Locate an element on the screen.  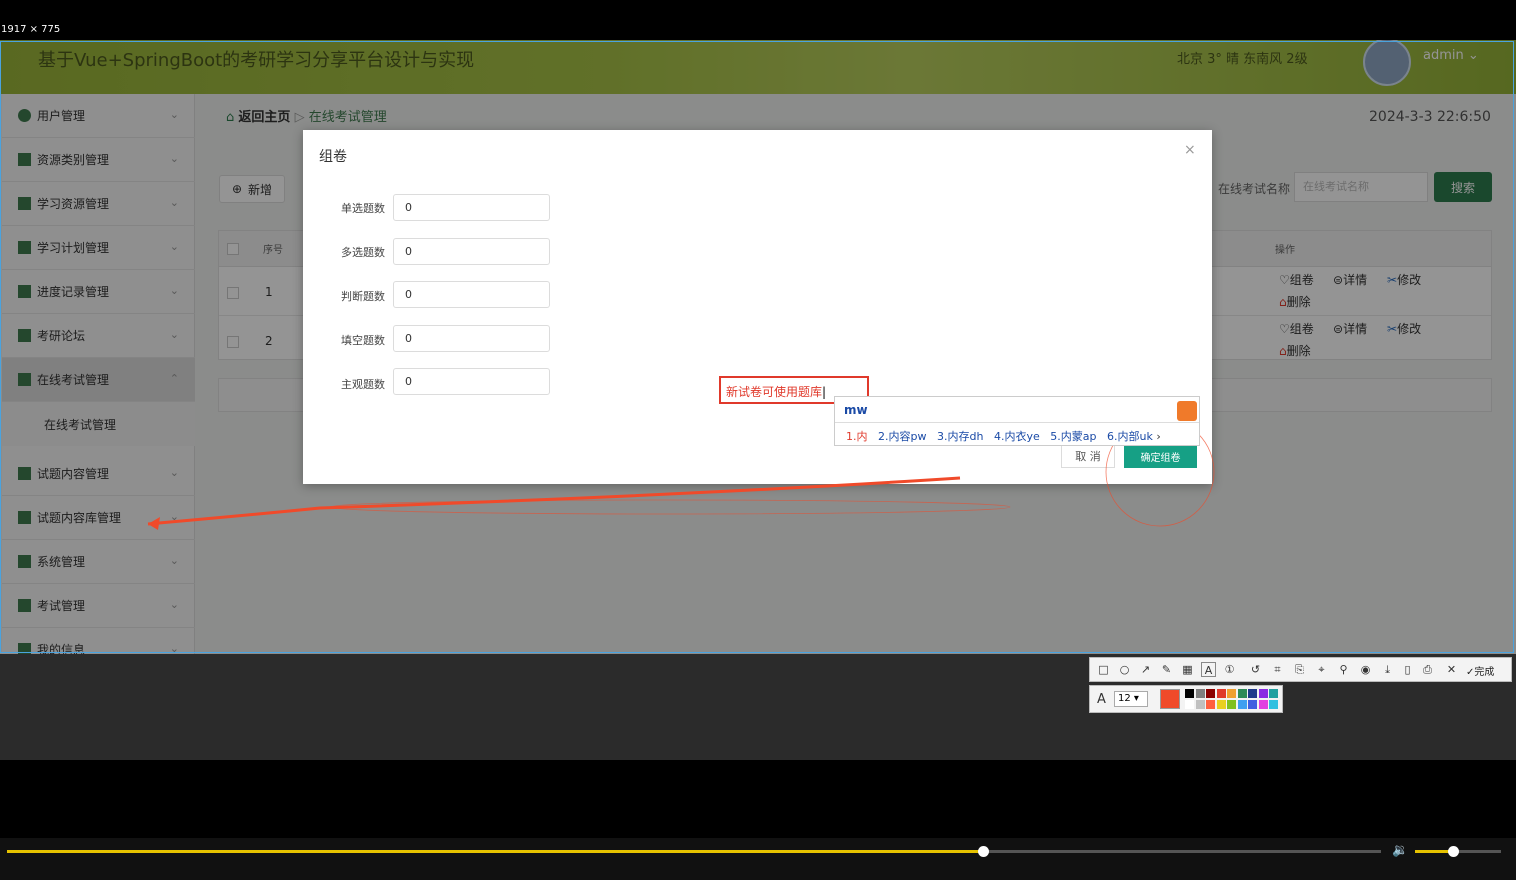
ime-candidate: 2.内容pw is located at coordinates (902, 436).